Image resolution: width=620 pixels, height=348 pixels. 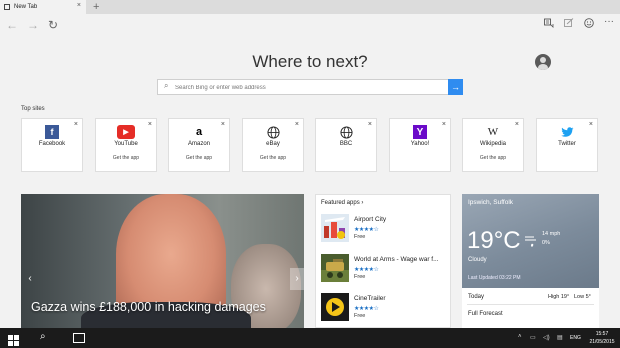 What do you see at coordinates (559, 297) in the screenshot?
I see `forecast-high: High 19°` at bounding box center [559, 297].